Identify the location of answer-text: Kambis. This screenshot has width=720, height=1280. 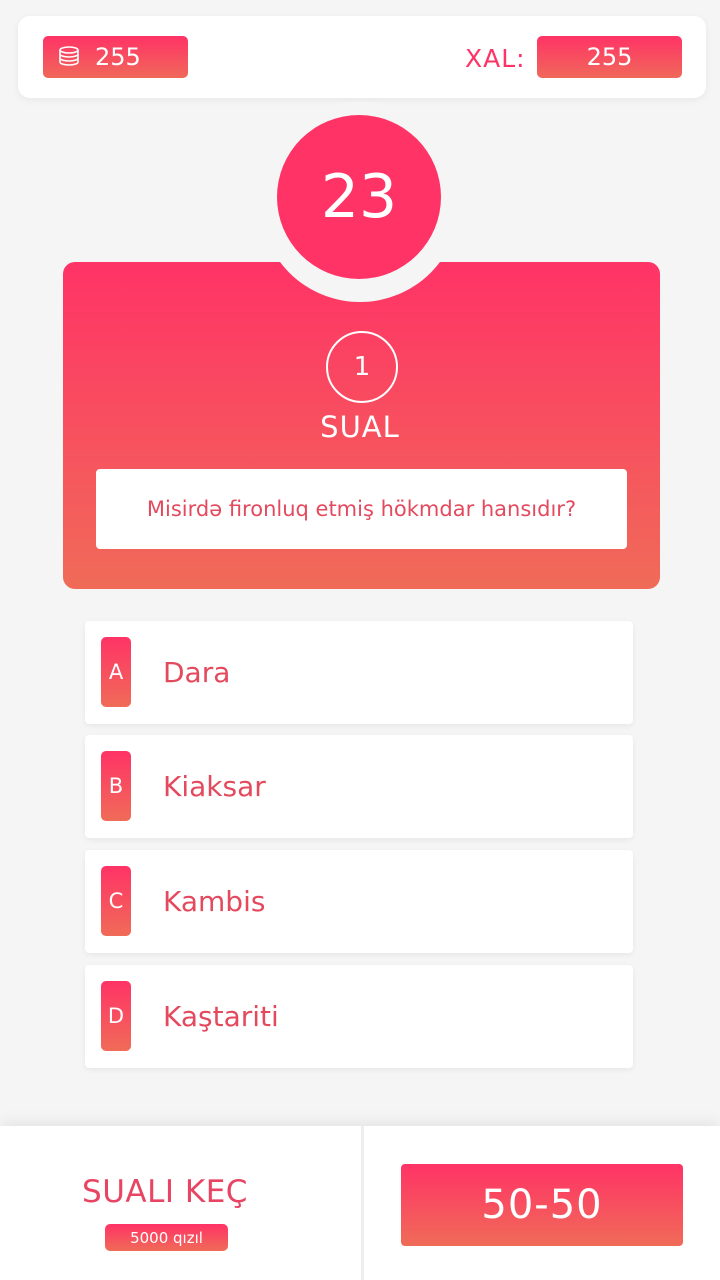
(214, 901).